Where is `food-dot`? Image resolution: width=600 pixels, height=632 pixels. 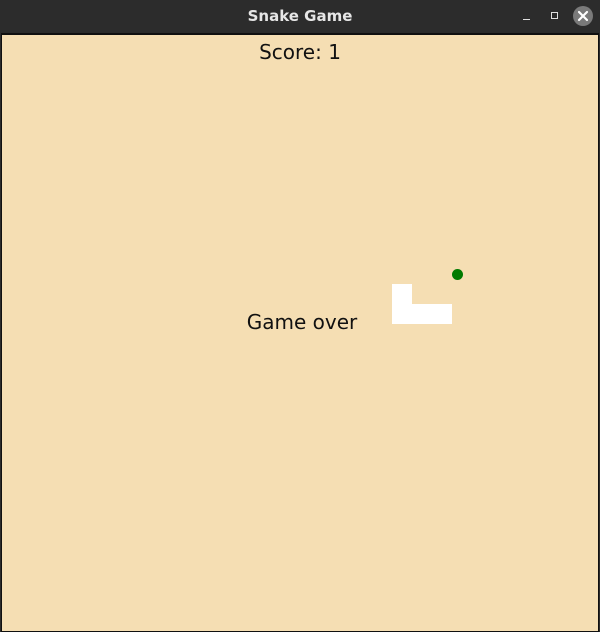
food-dot is located at coordinates (457, 274).